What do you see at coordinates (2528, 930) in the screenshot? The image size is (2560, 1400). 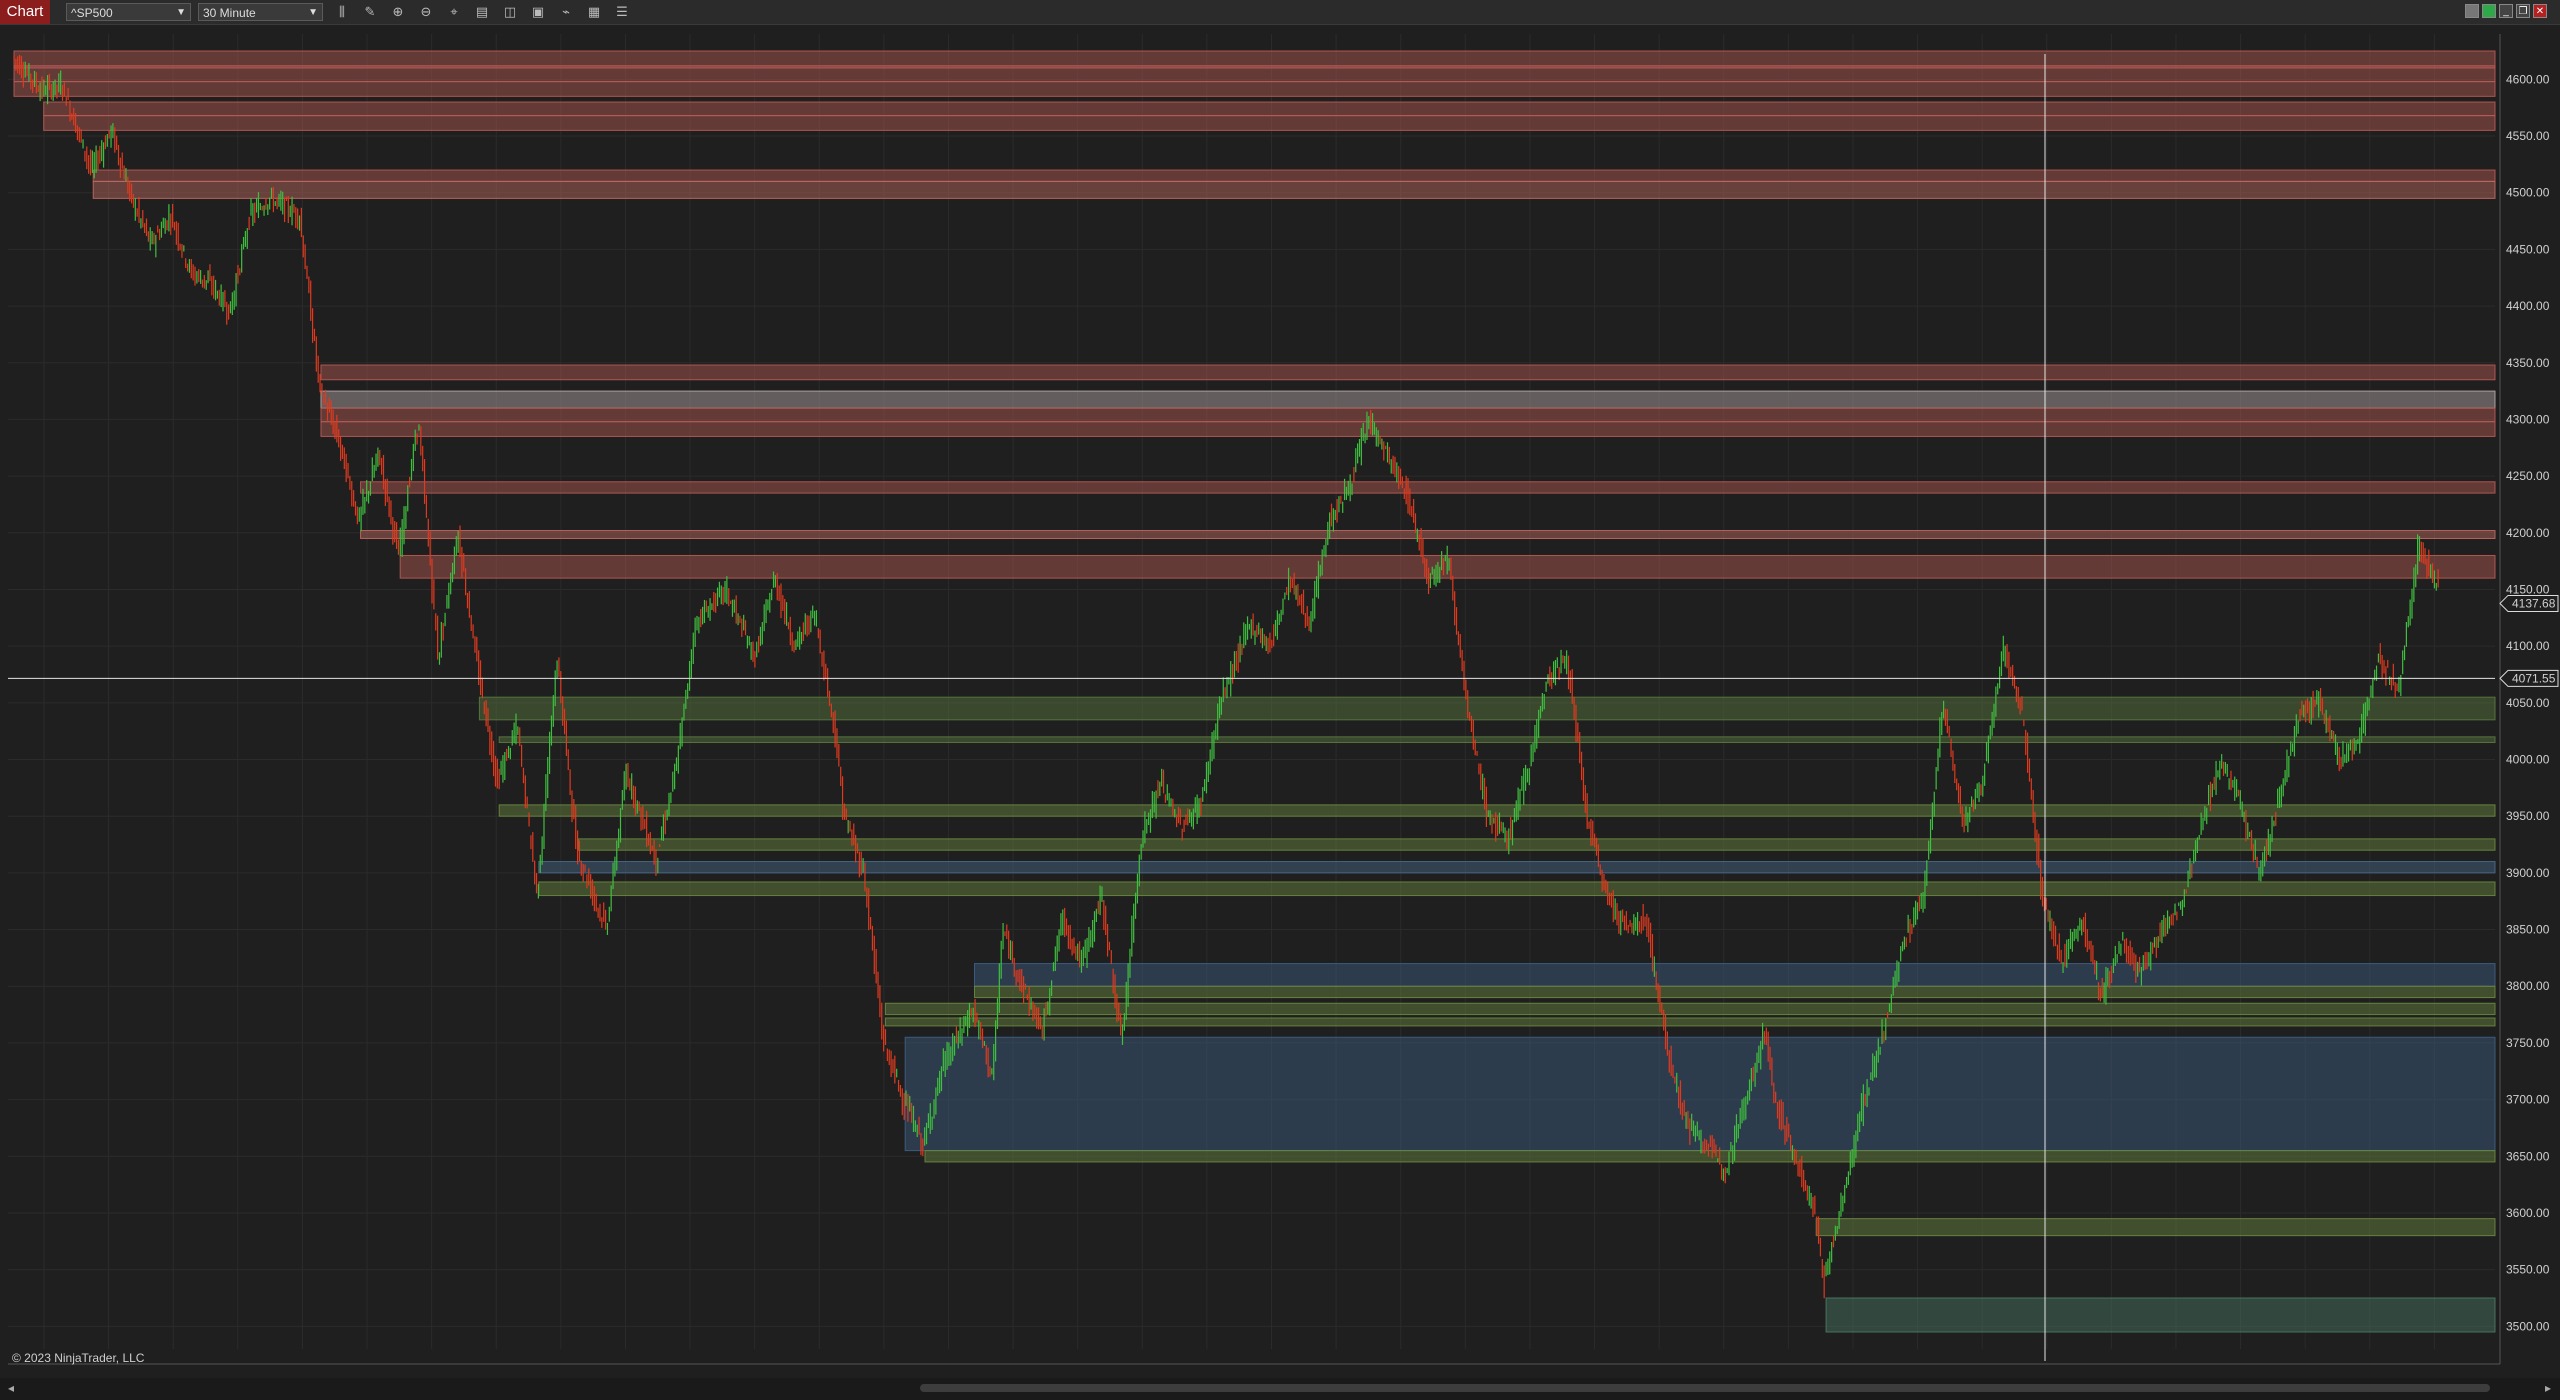 I see `y-axis-label: 3850.00` at bounding box center [2528, 930].